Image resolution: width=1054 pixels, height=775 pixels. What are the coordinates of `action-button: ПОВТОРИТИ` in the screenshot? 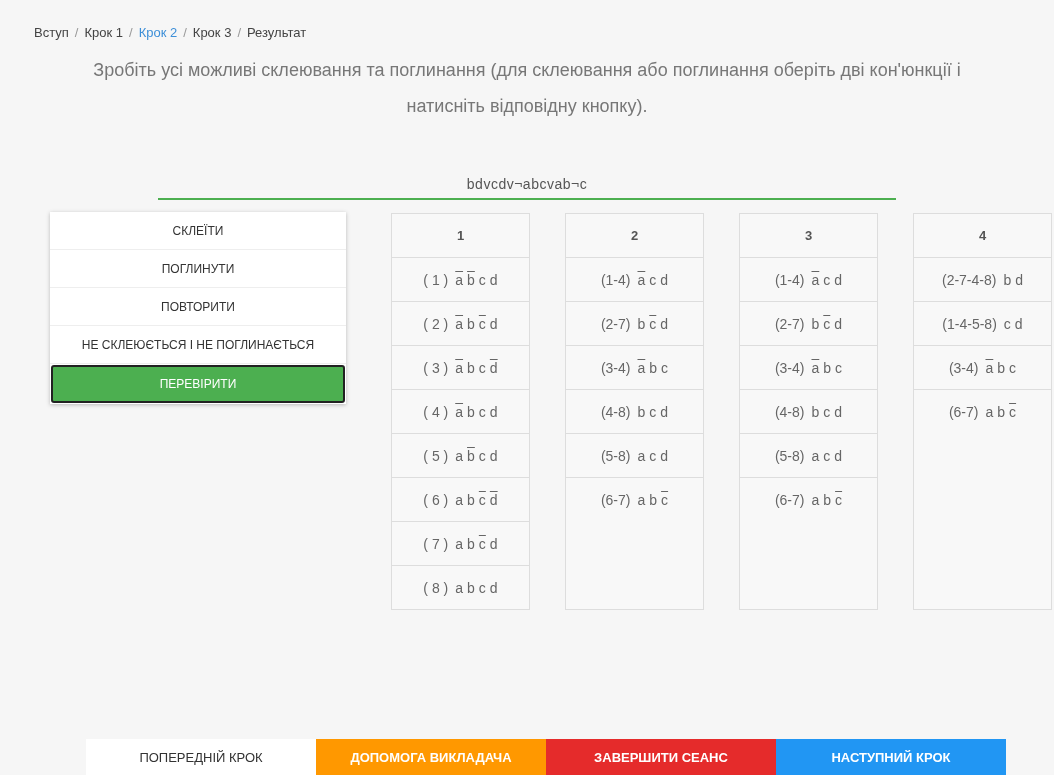 It's located at (198, 307).